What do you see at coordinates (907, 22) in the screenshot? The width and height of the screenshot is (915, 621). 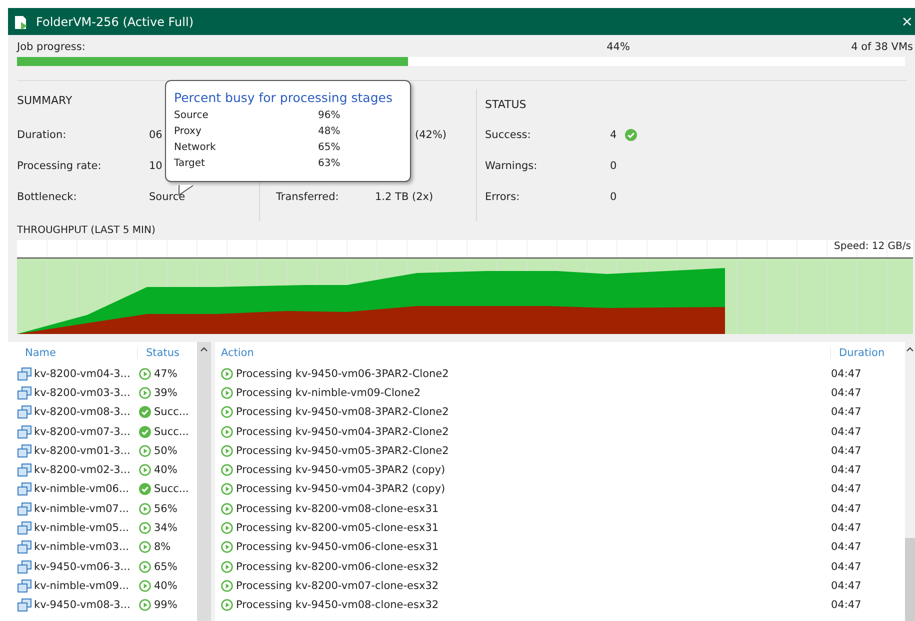 I see `close-button: ×` at bounding box center [907, 22].